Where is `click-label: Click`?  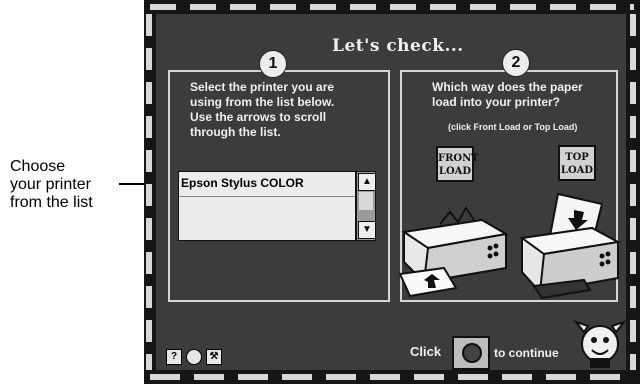 click-label: Click is located at coordinates (426, 351).